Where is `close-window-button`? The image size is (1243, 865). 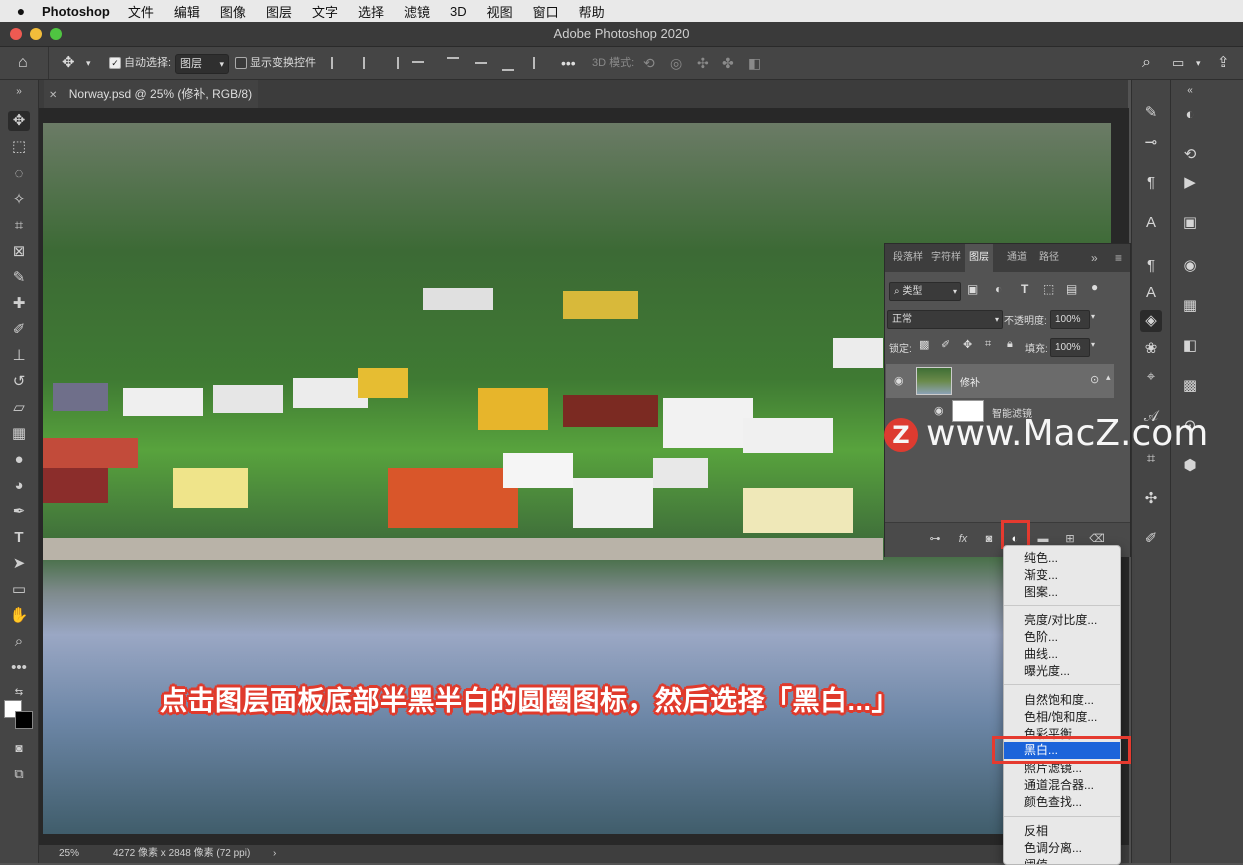 close-window-button is located at coordinates (16, 34).